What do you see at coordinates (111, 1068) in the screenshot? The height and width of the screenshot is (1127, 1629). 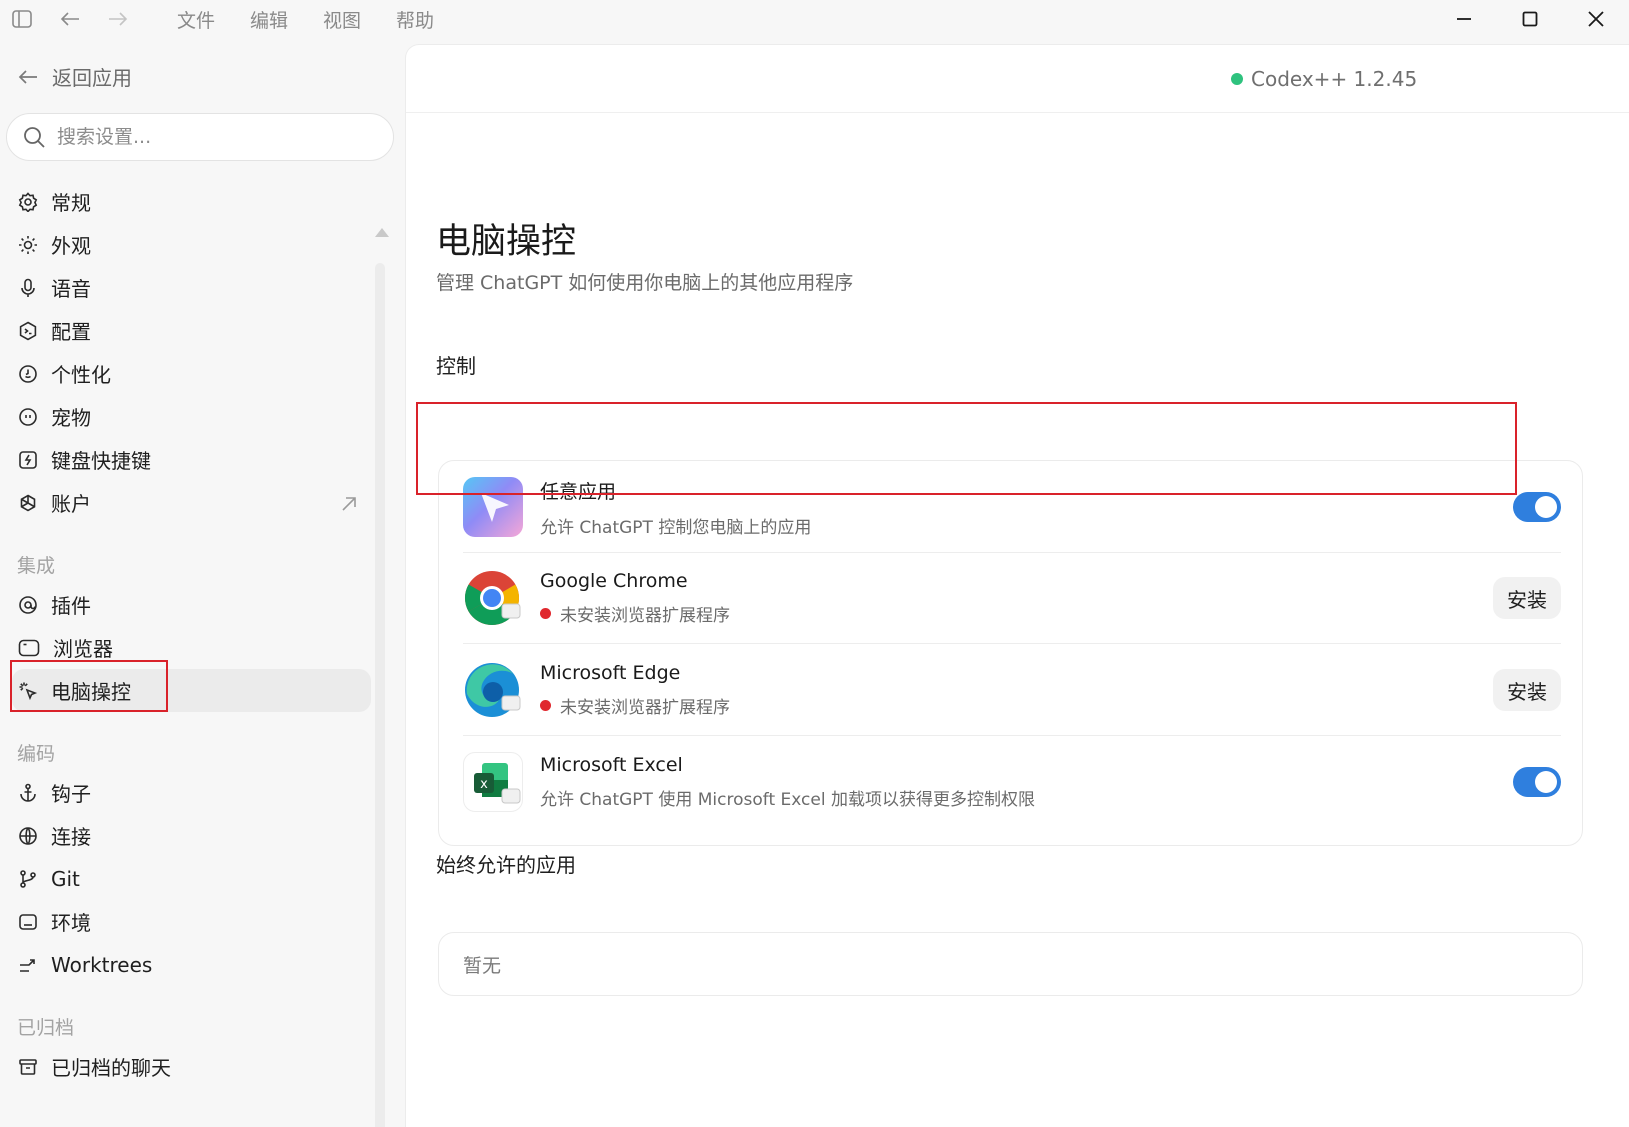 I see `sidebar-item-label: 已归档的聊天` at bounding box center [111, 1068].